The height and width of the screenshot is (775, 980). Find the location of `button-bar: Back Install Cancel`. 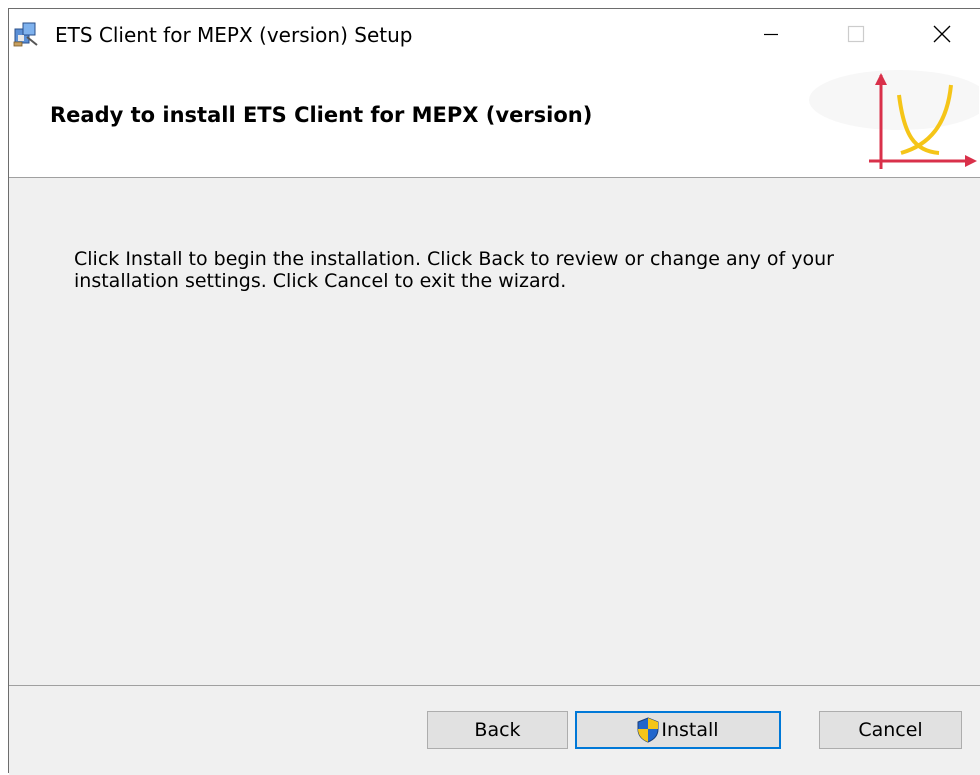

button-bar: Back Install Cancel is located at coordinates (494, 730).